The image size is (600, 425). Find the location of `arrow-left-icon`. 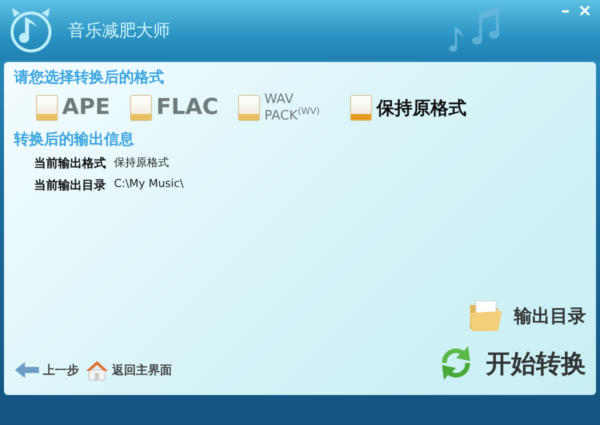

arrow-left-icon is located at coordinates (27, 370).